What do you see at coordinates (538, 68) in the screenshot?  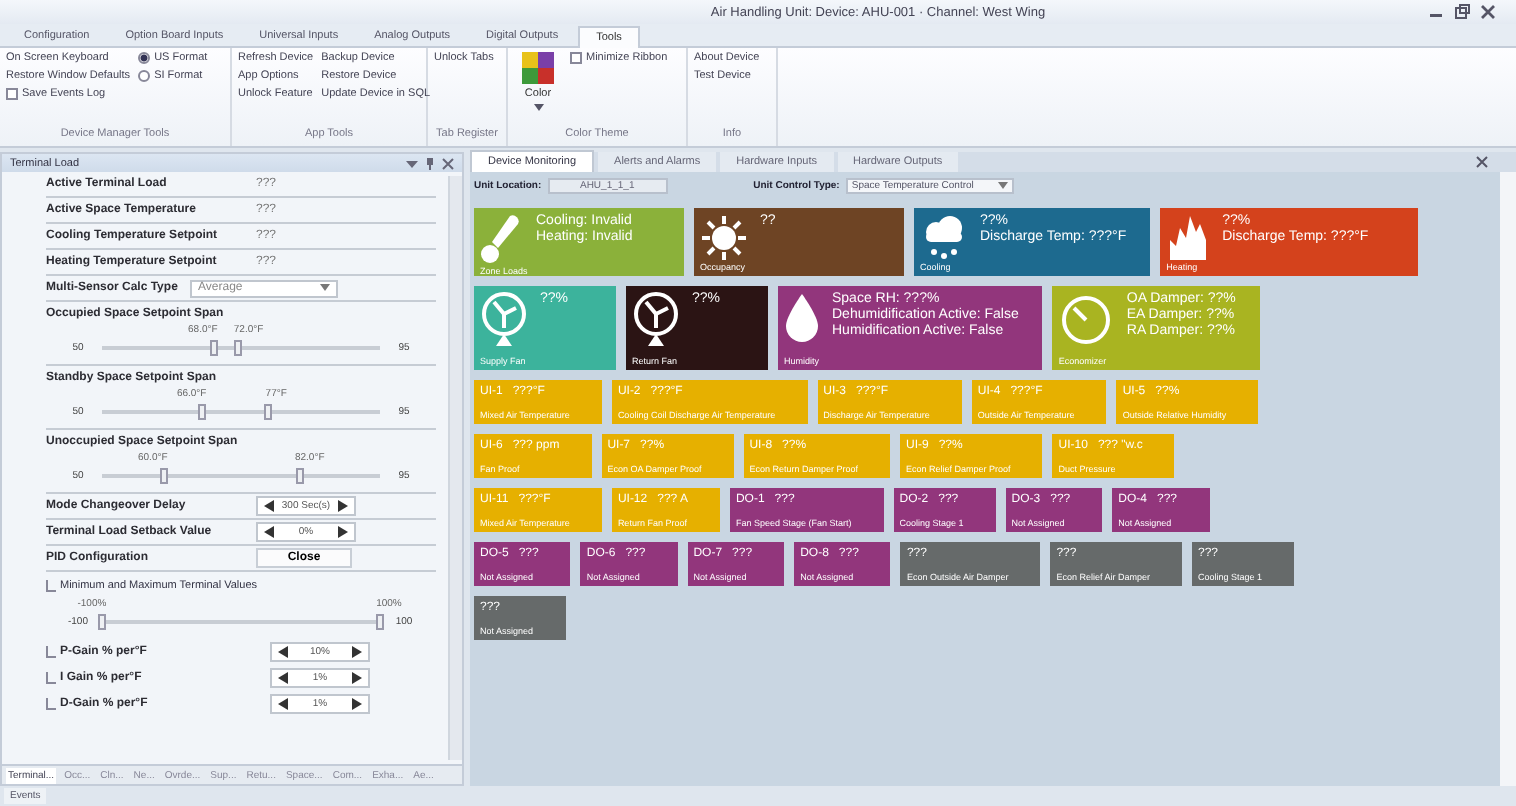 I see `palette-icon` at bounding box center [538, 68].